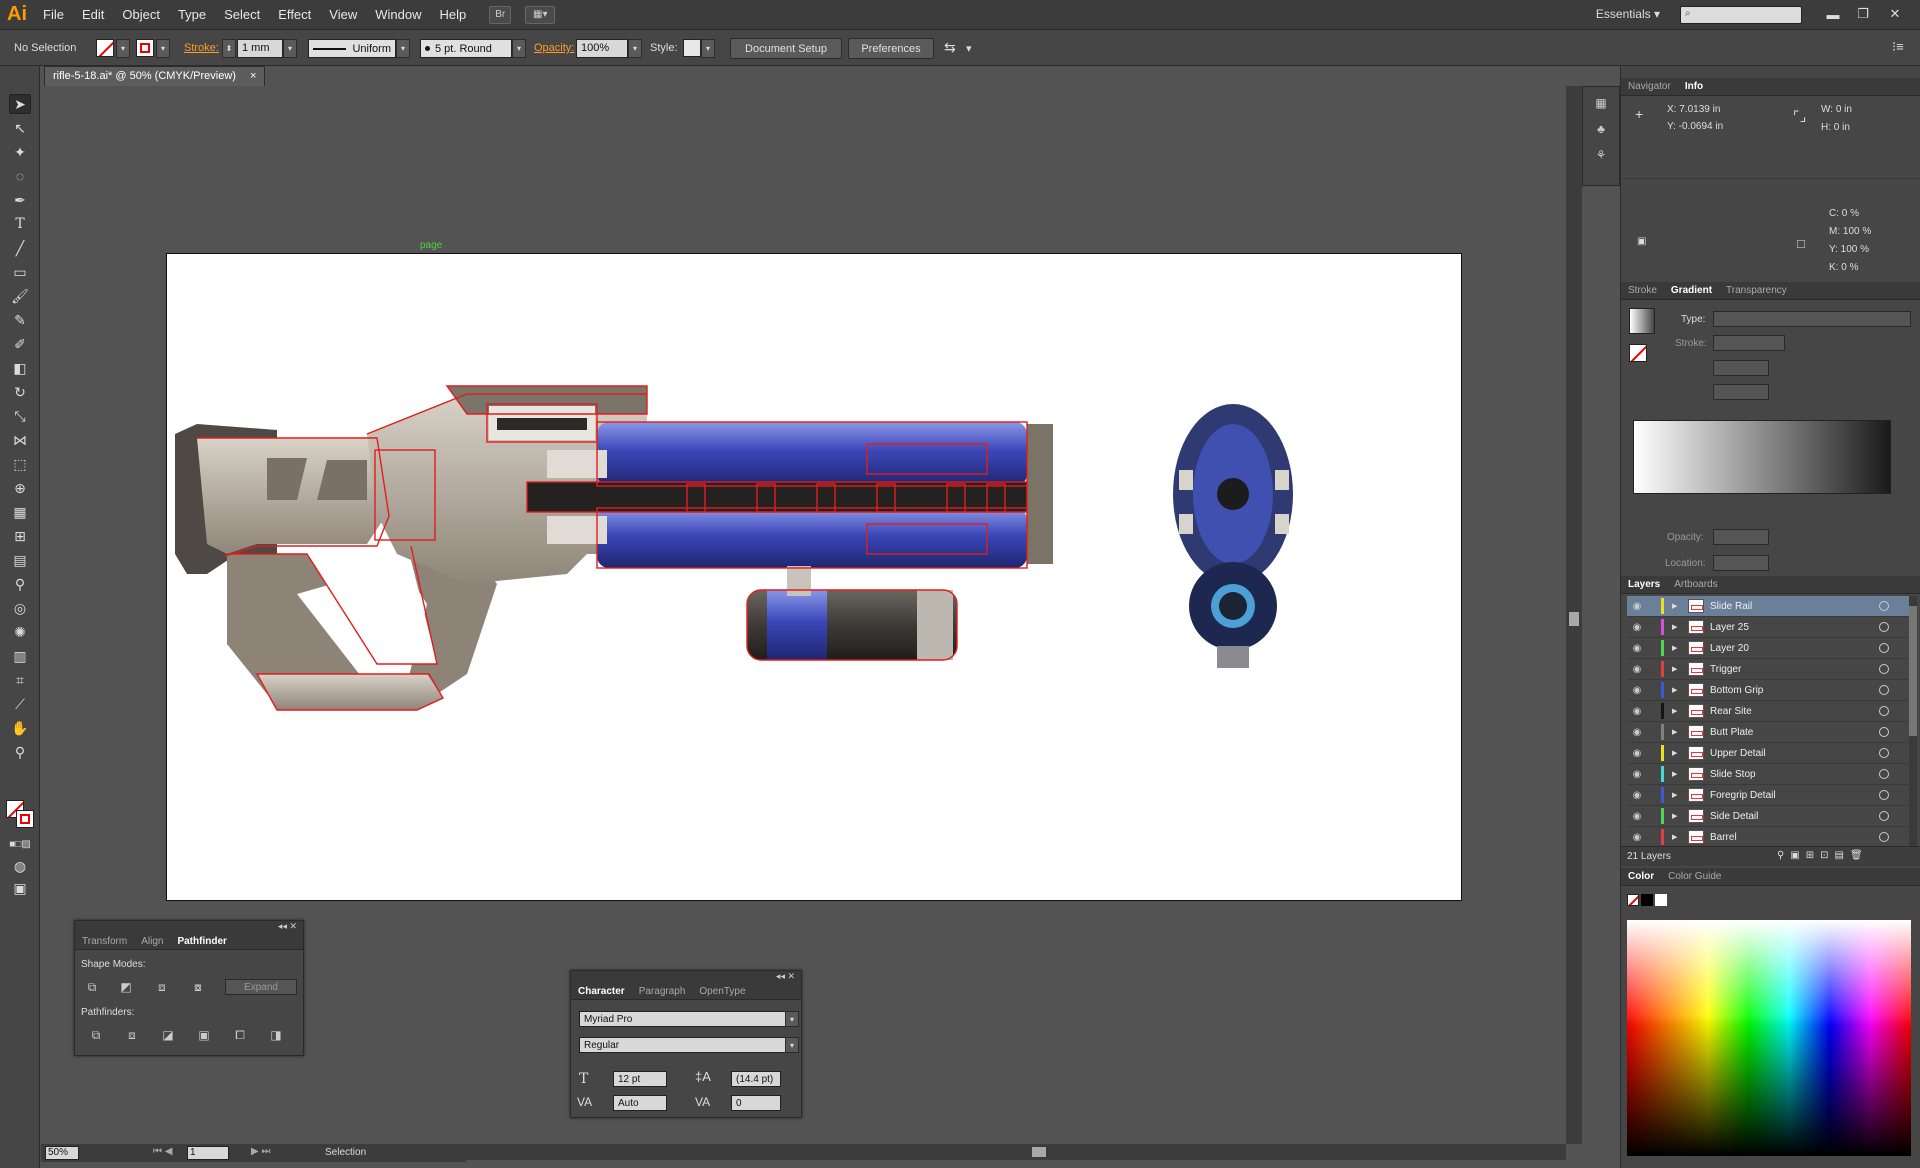 This screenshot has width=1920, height=1168. I want to click on layer-actions-icon: ⚲▣⊞⊡▤🗑, so click(1823, 855).